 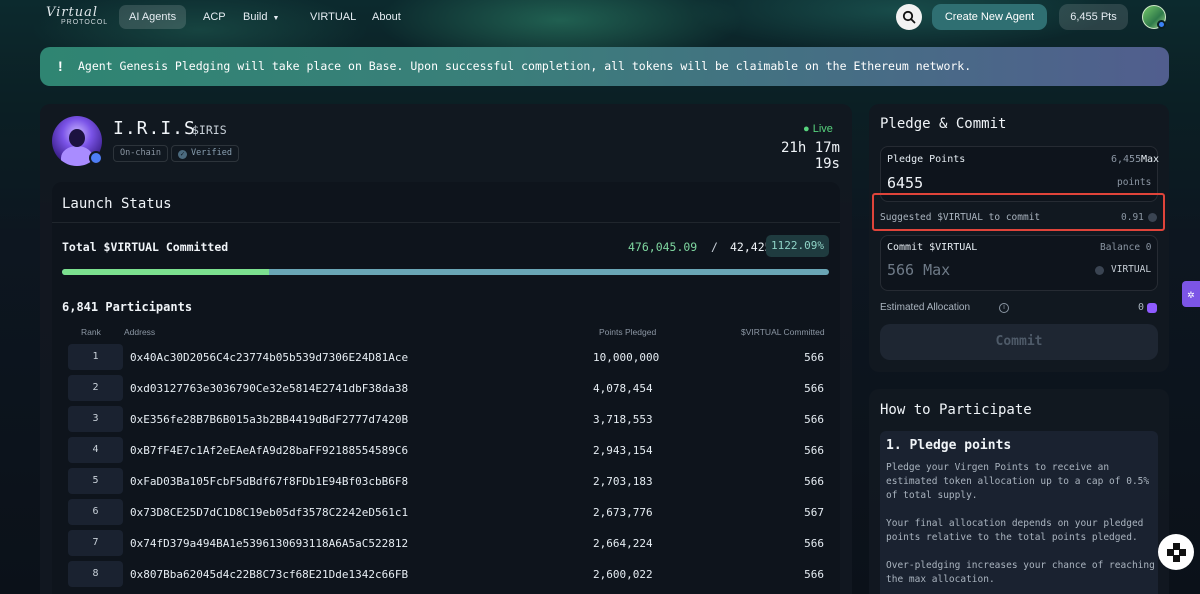 I want to click on create-agent-button: Create New Agent, so click(x=989, y=17).